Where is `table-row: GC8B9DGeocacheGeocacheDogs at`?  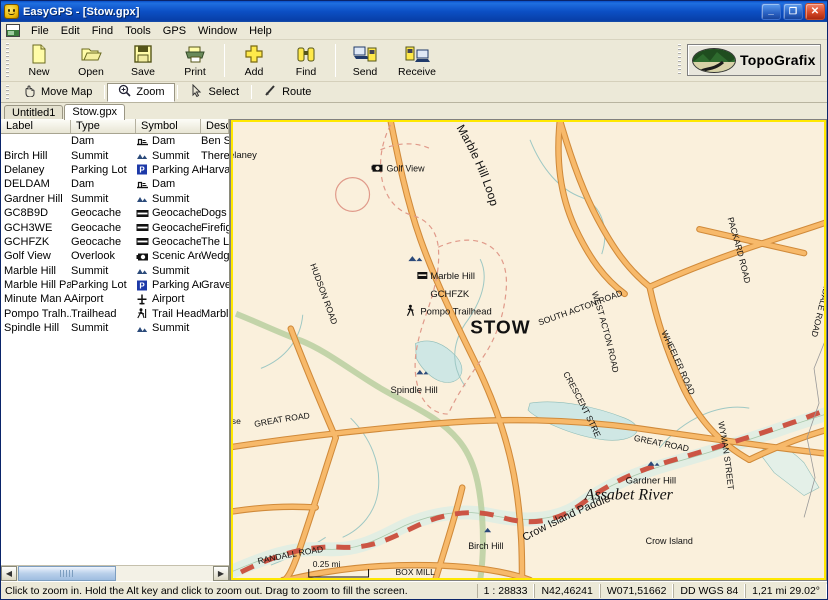 table-row: GC8B9DGeocacheGeocacheDogs at is located at coordinates (115, 213).